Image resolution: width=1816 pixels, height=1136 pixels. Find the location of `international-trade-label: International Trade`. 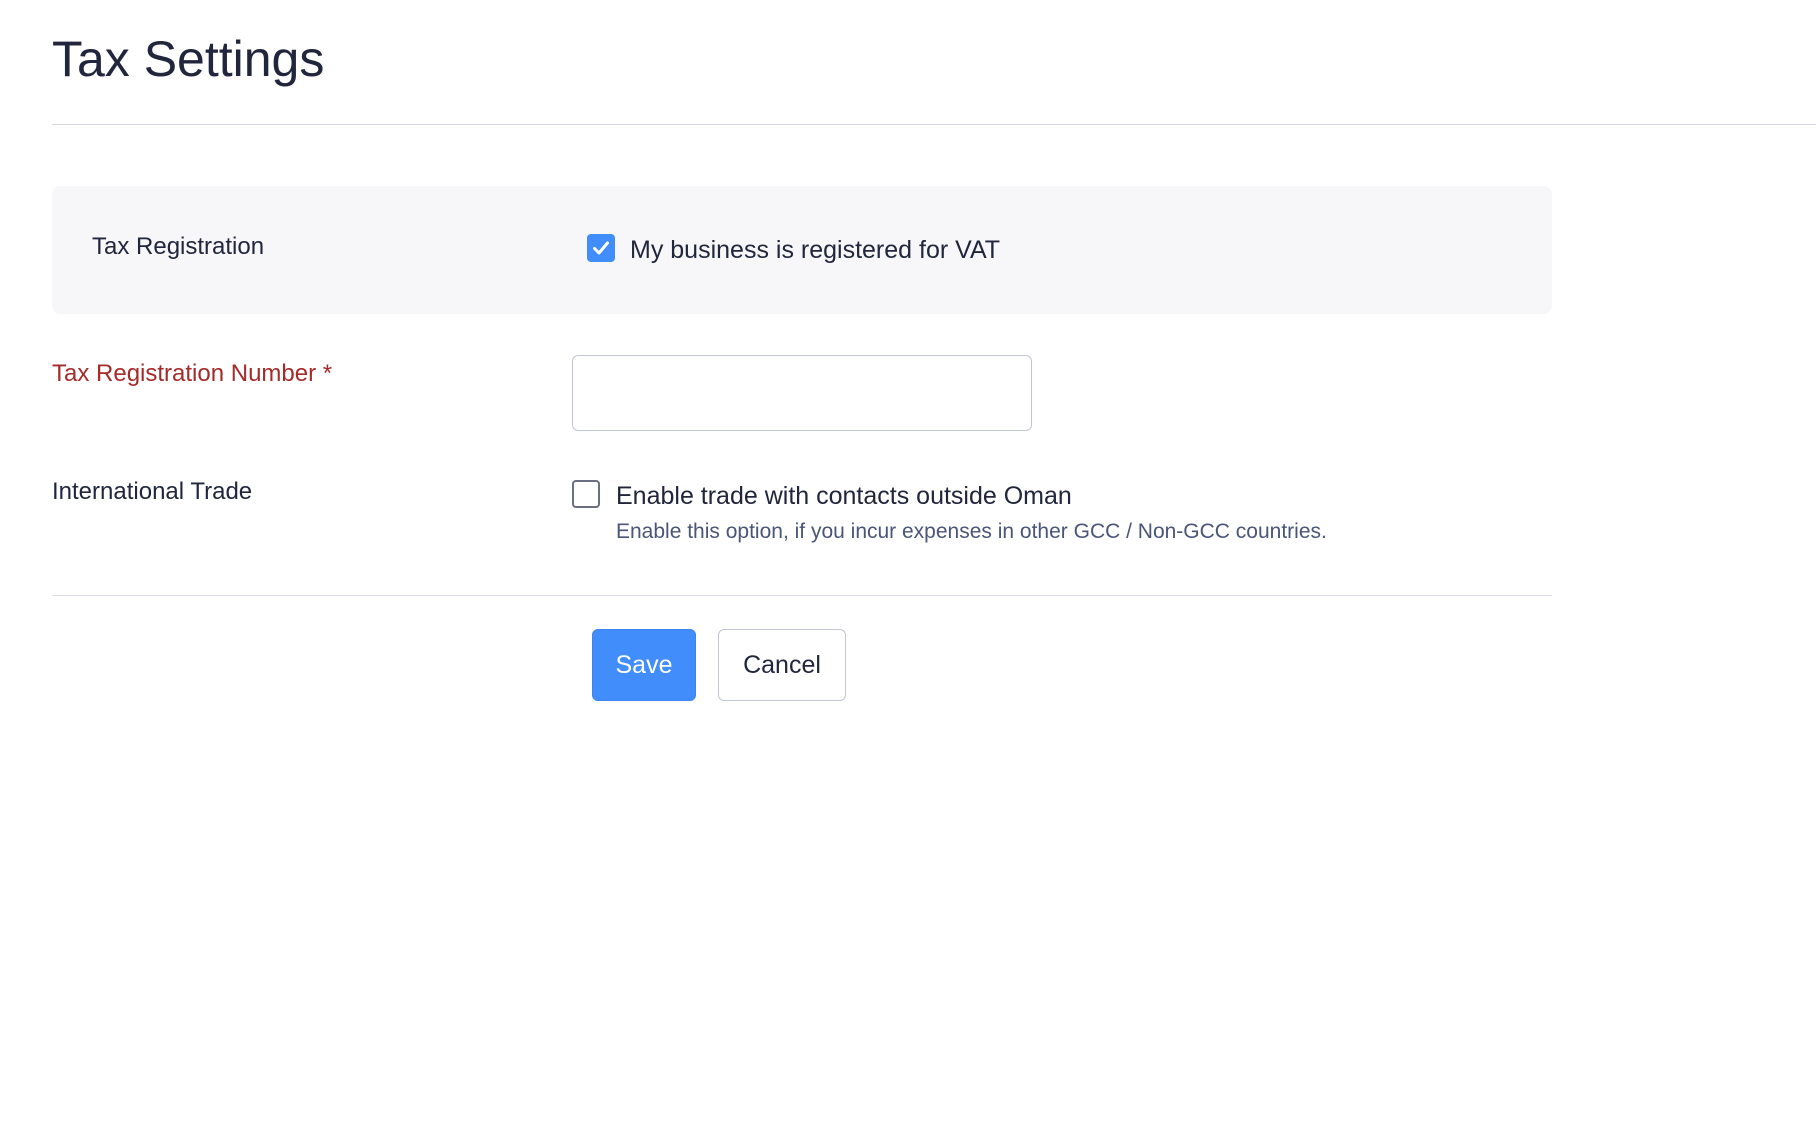

international-trade-label: International Trade is located at coordinates (152, 491).